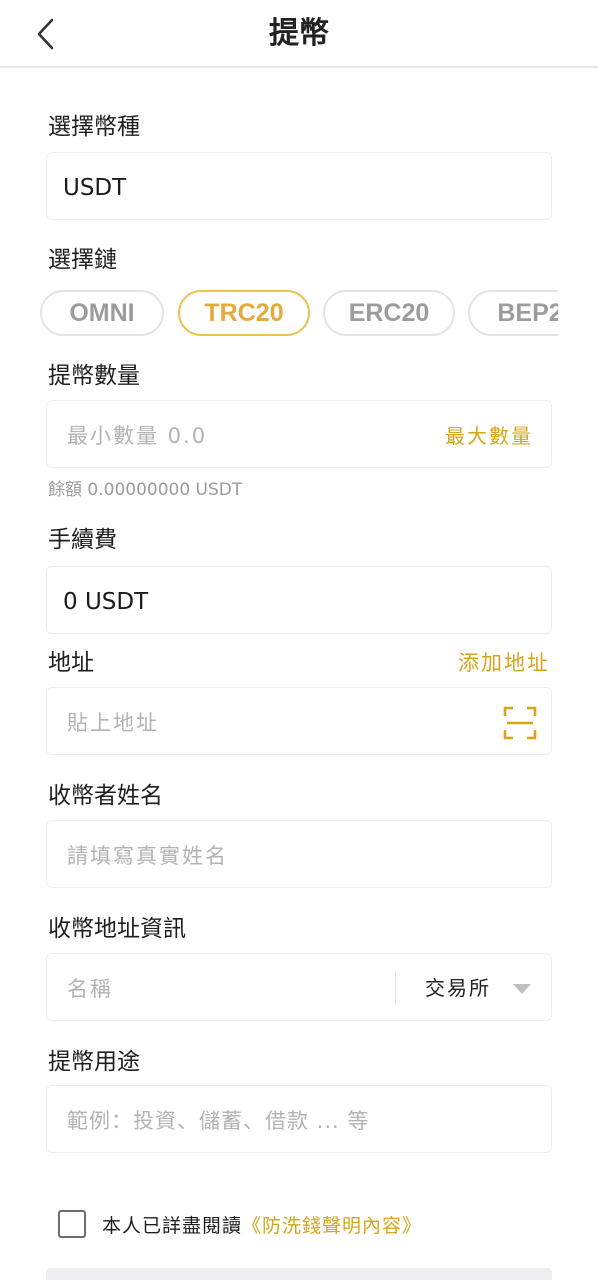  I want to click on chain-option-omni: OMNI, so click(102, 313).